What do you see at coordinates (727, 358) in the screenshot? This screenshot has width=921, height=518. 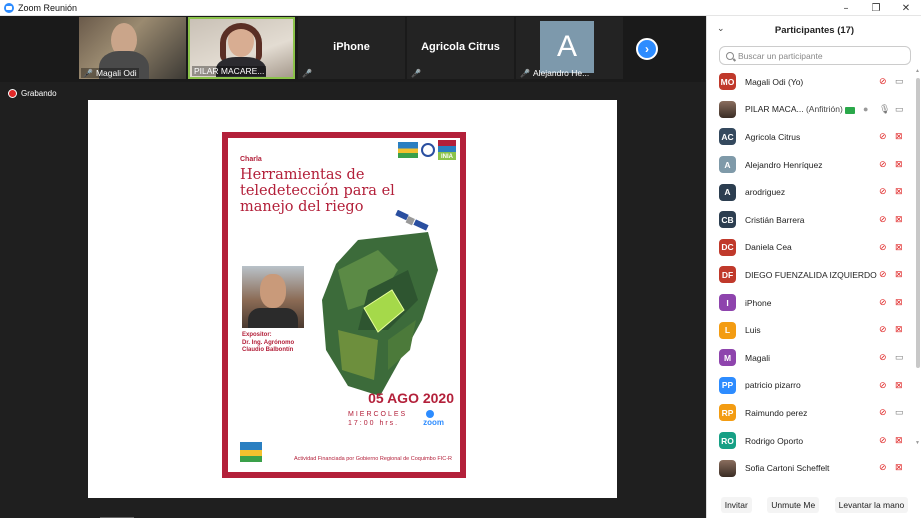 I see `avatar: M` at bounding box center [727, 358].